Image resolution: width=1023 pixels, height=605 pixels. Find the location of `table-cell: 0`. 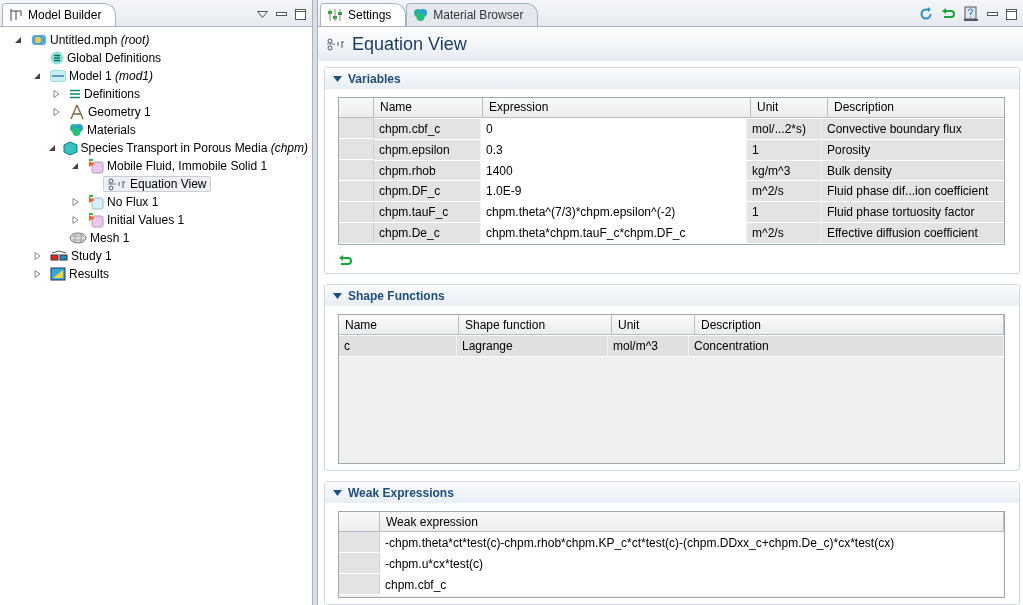

table-cell: 0 is located at coordinates (614, 128).